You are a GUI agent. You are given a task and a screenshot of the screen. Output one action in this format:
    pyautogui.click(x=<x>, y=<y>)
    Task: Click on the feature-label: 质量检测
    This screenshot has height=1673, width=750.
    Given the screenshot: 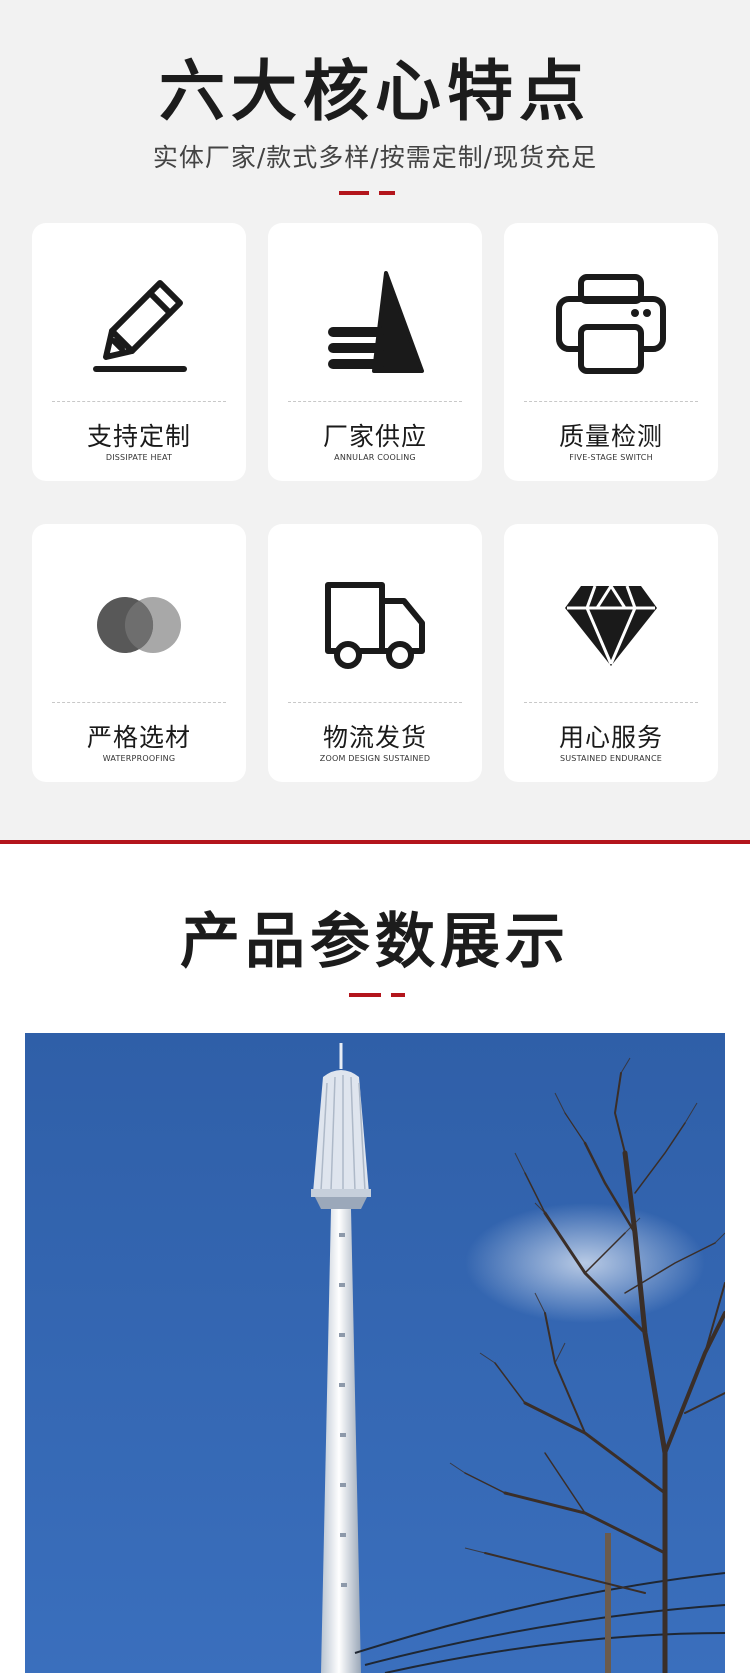 What is the action you would take?
    pyautogui.click(x=610, y=436)
    